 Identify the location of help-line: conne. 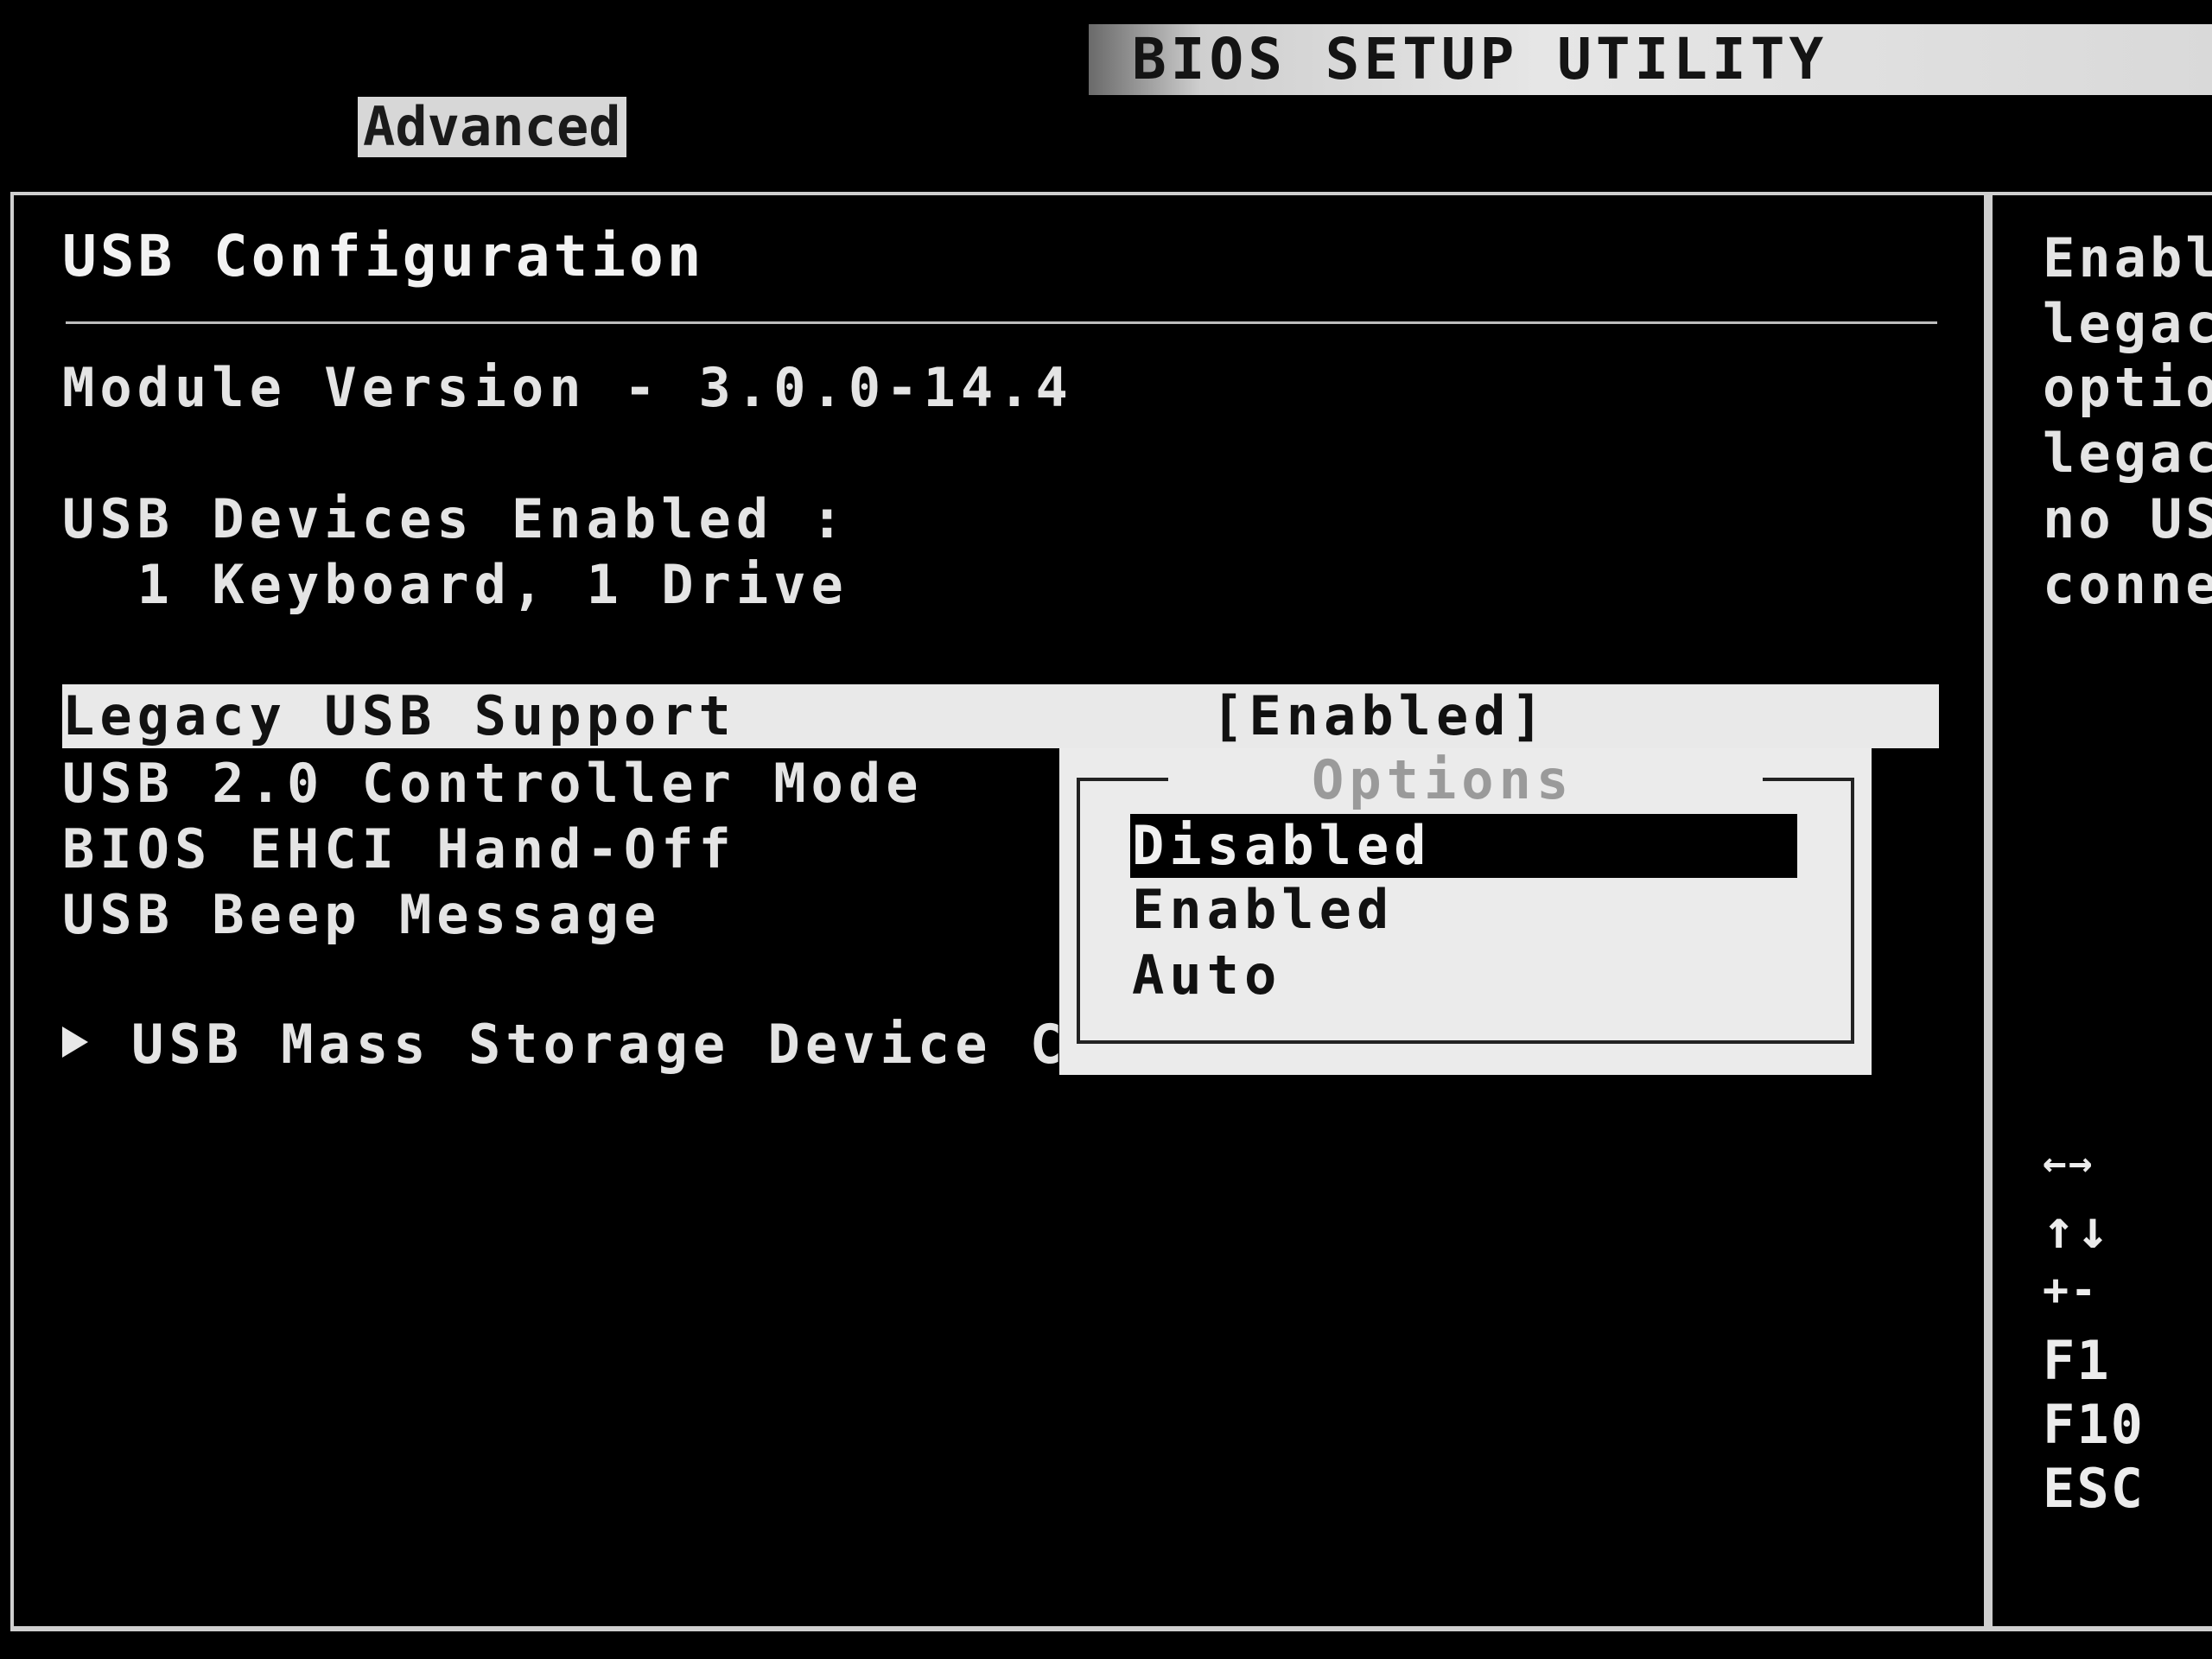
(2127, 584).